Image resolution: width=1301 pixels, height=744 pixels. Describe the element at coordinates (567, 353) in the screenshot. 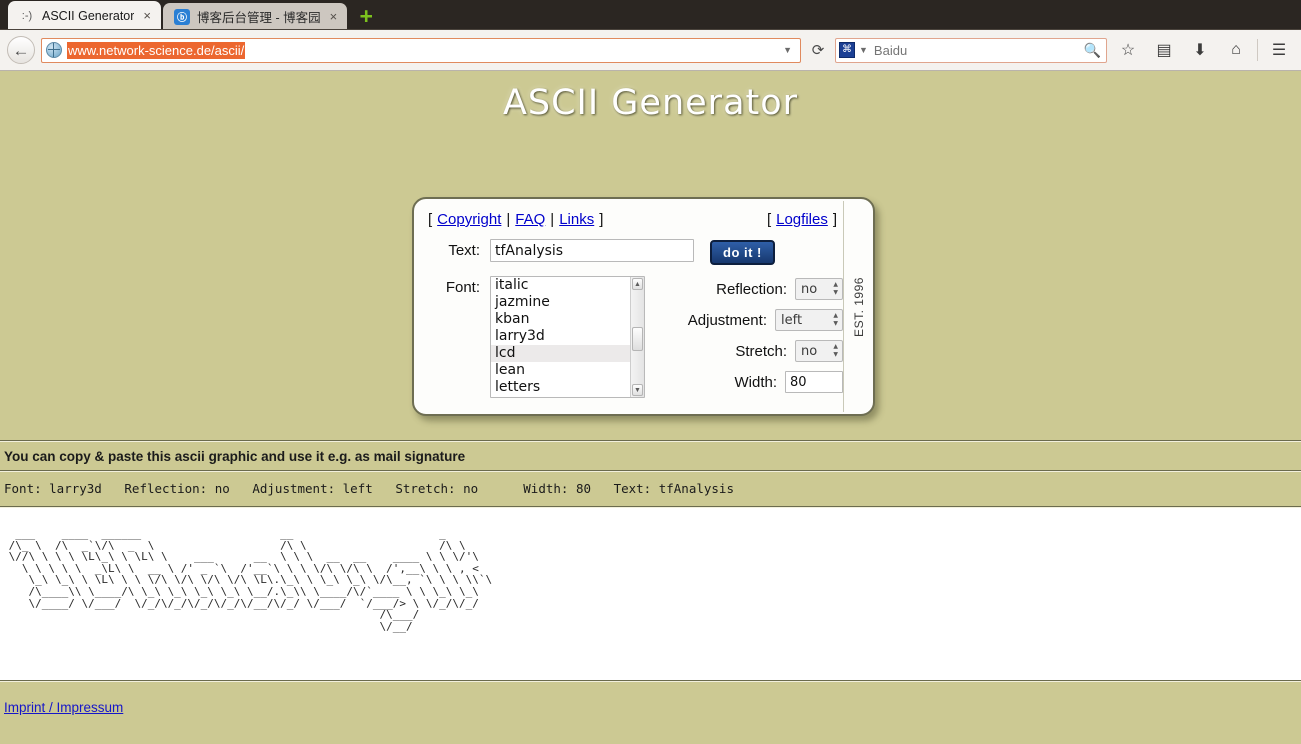

I see `font-option-lcd: lcd` at that location.